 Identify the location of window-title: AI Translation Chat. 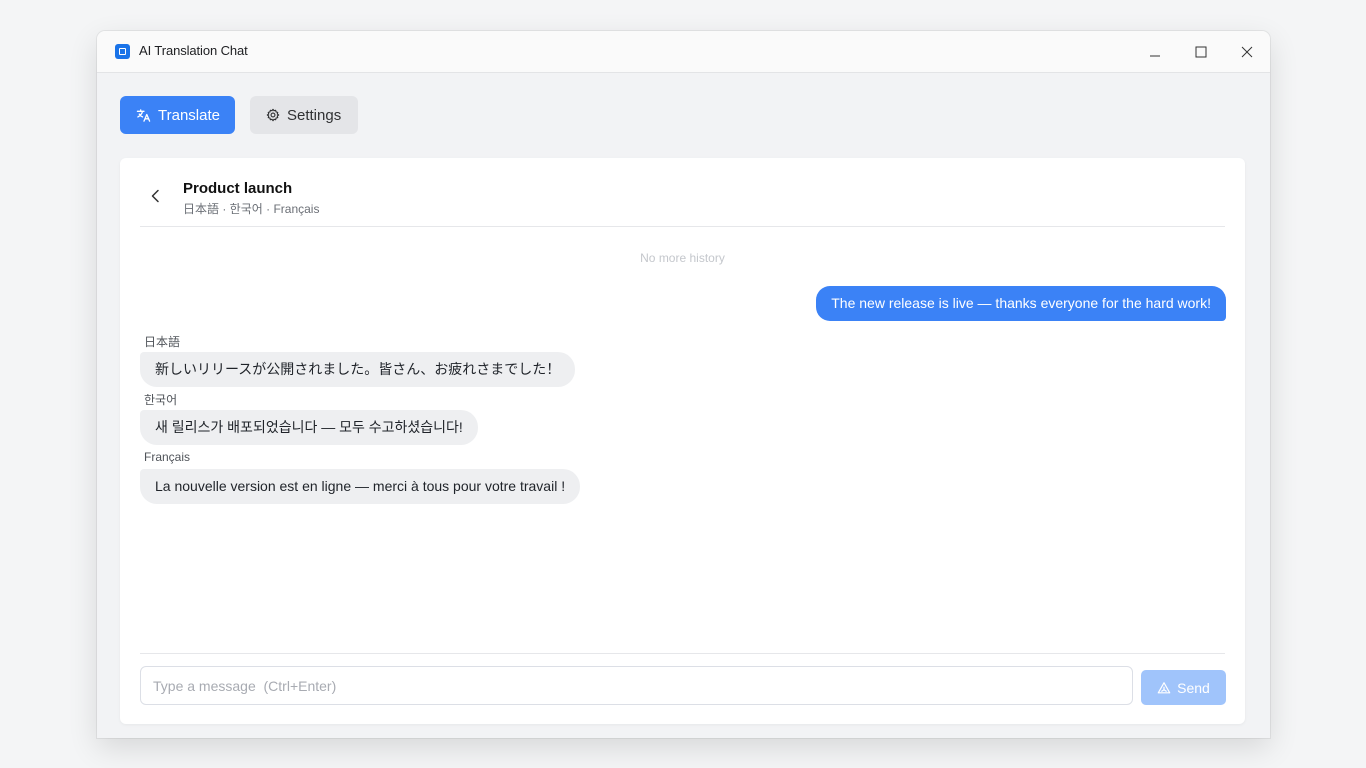
(193, 50).